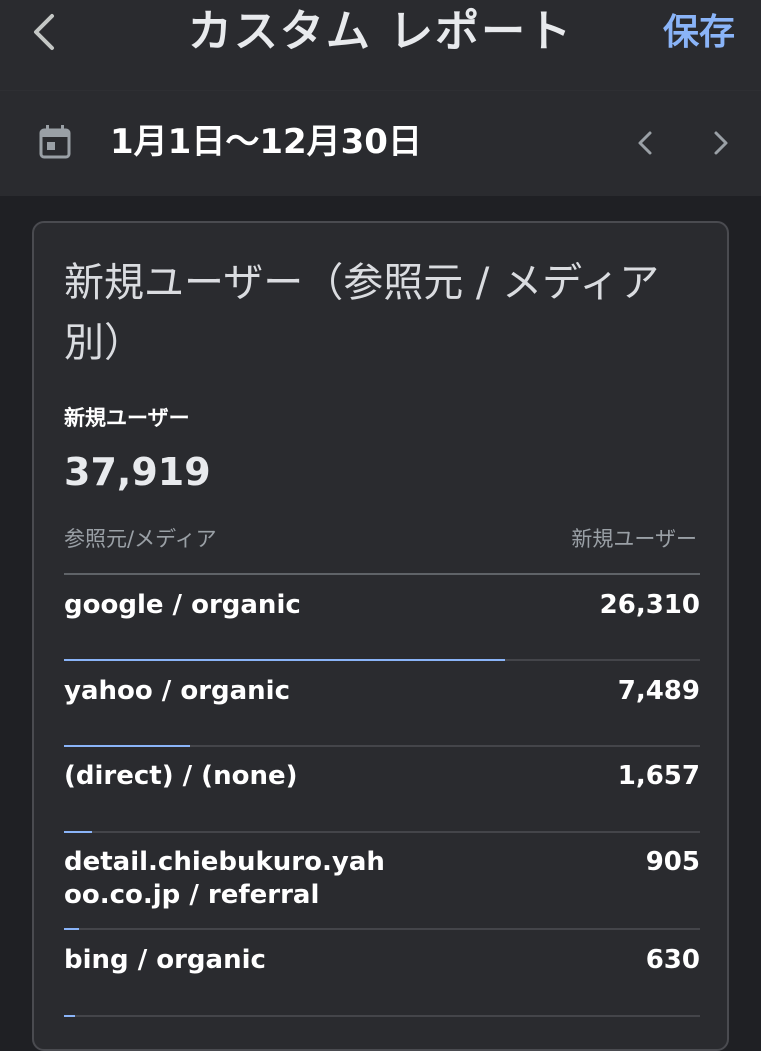 The width and height of the screenshot is (761, 1051). What do you see at coordinates (127, 418) in the screenshot?
I see `metric-label: 新規ユーザー` at bounding box center [127, 418].